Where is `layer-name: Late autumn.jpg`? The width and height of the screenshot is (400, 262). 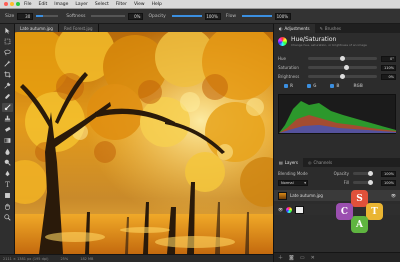
layer-name: Late autumn.jpg is located at coordinates (306, 195).